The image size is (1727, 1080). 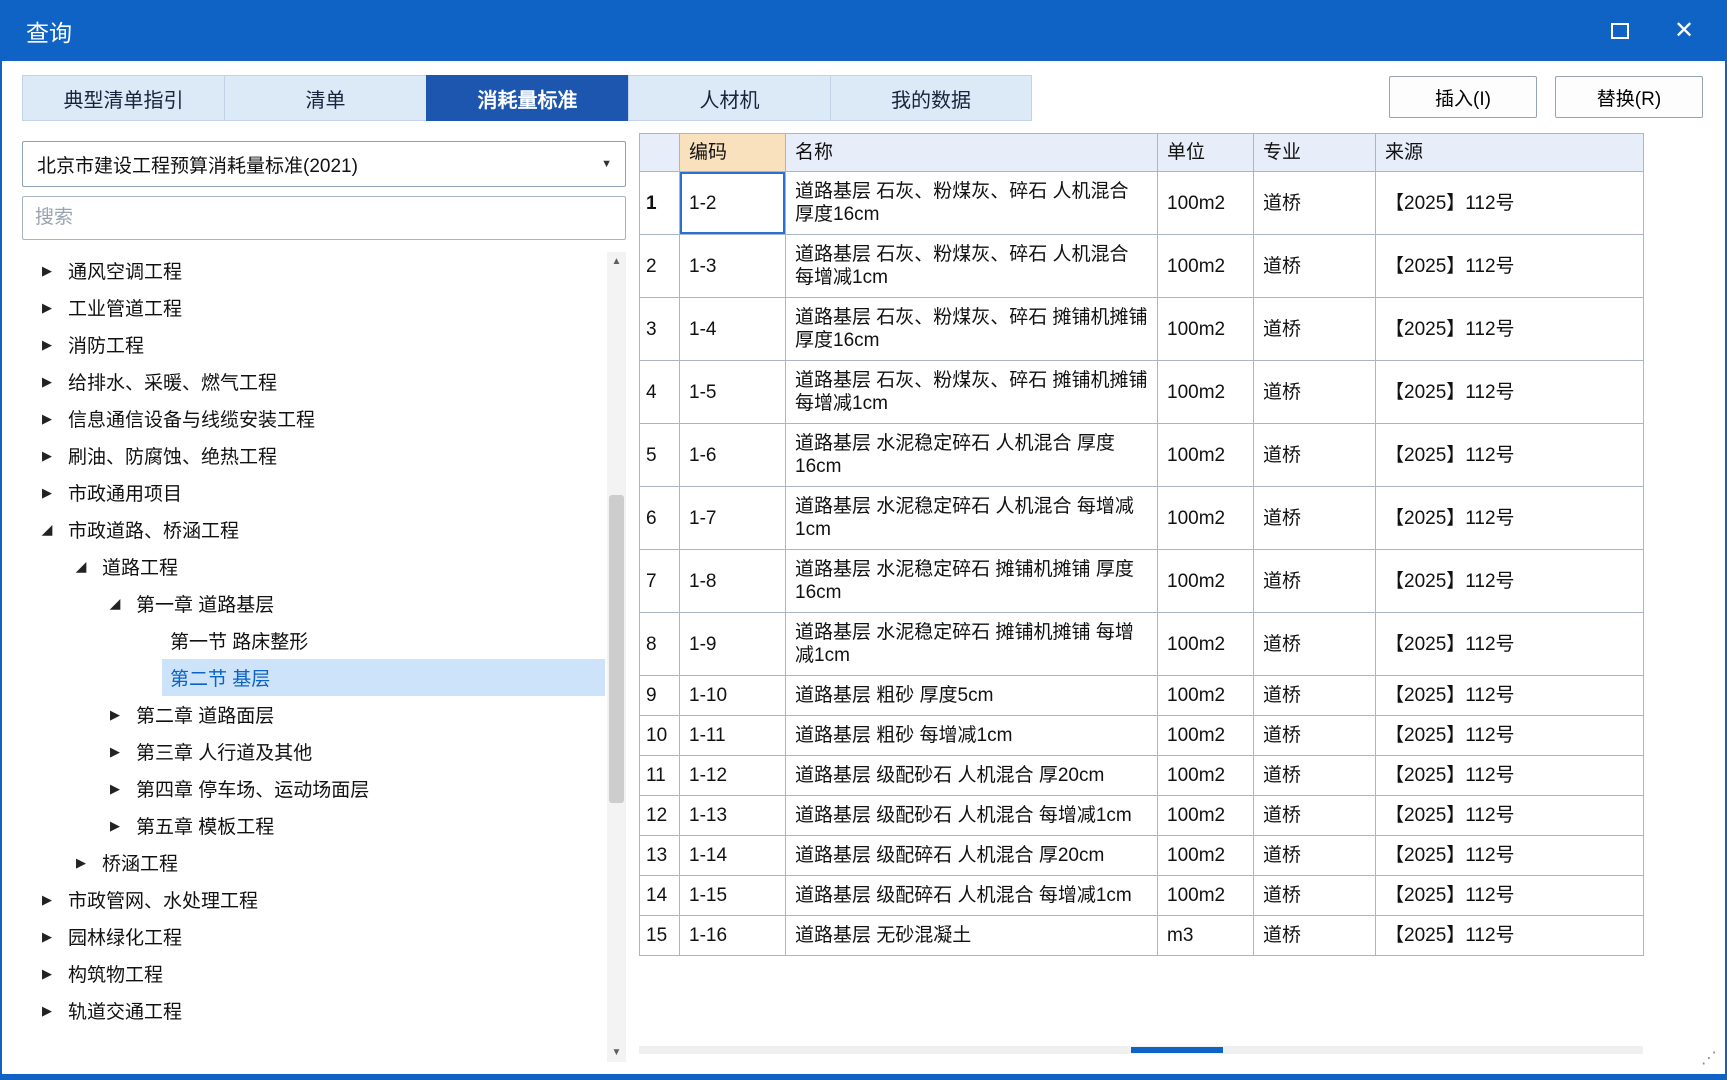 I want to click on maximize-button, so click(x=1620, y=31).